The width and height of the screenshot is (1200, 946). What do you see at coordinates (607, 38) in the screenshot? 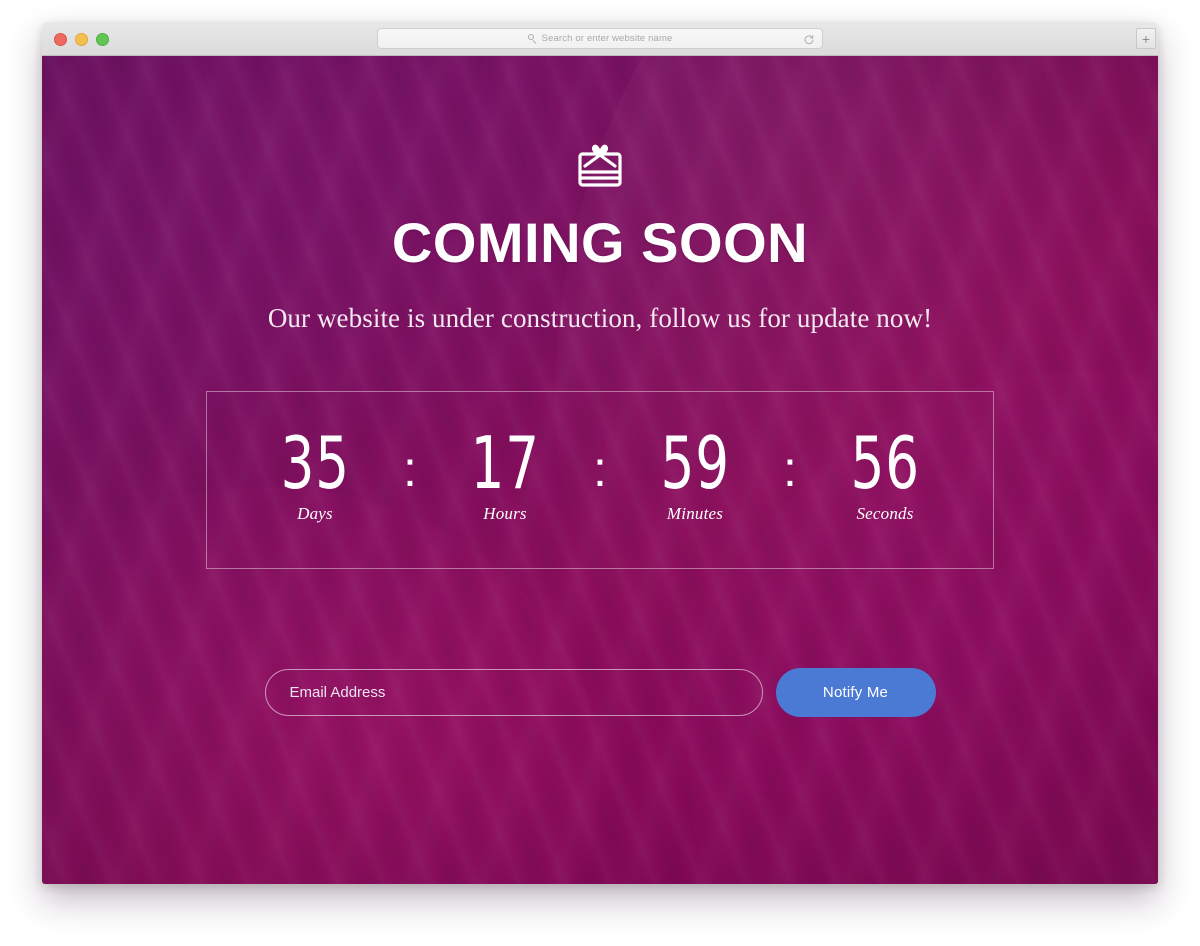
I see `address-bar-placeholder: Search or enter website name` at bounding box center [607, 38].